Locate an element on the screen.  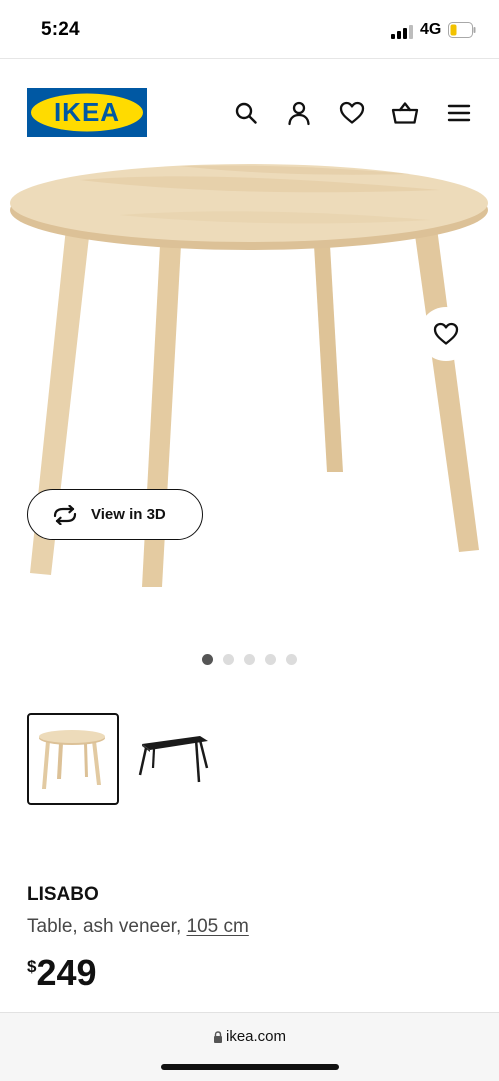
product-type: Table, ash veneer, is located at coordinates (107, 926).